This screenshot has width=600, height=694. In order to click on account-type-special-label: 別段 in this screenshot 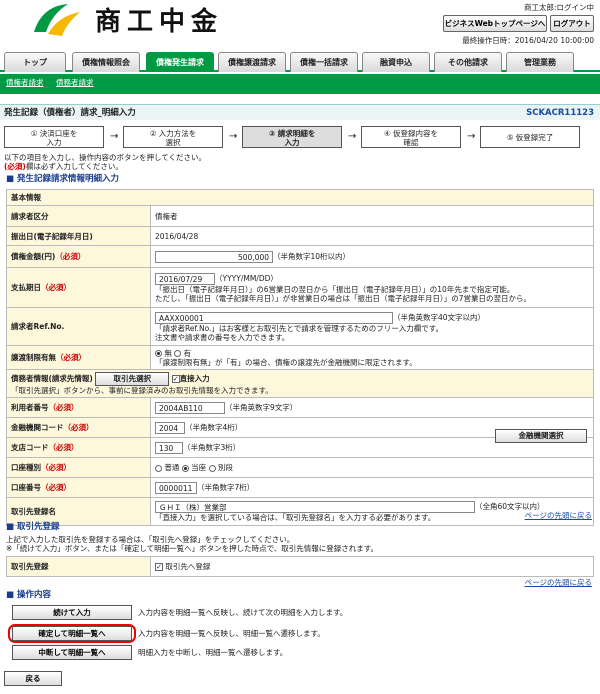, I will do `click(225, 467)`.